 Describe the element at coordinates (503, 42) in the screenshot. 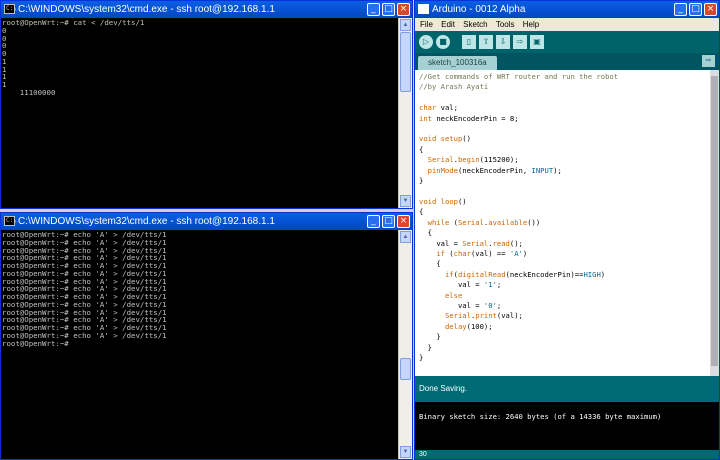

I see `save-icon: ⇩` at that location.